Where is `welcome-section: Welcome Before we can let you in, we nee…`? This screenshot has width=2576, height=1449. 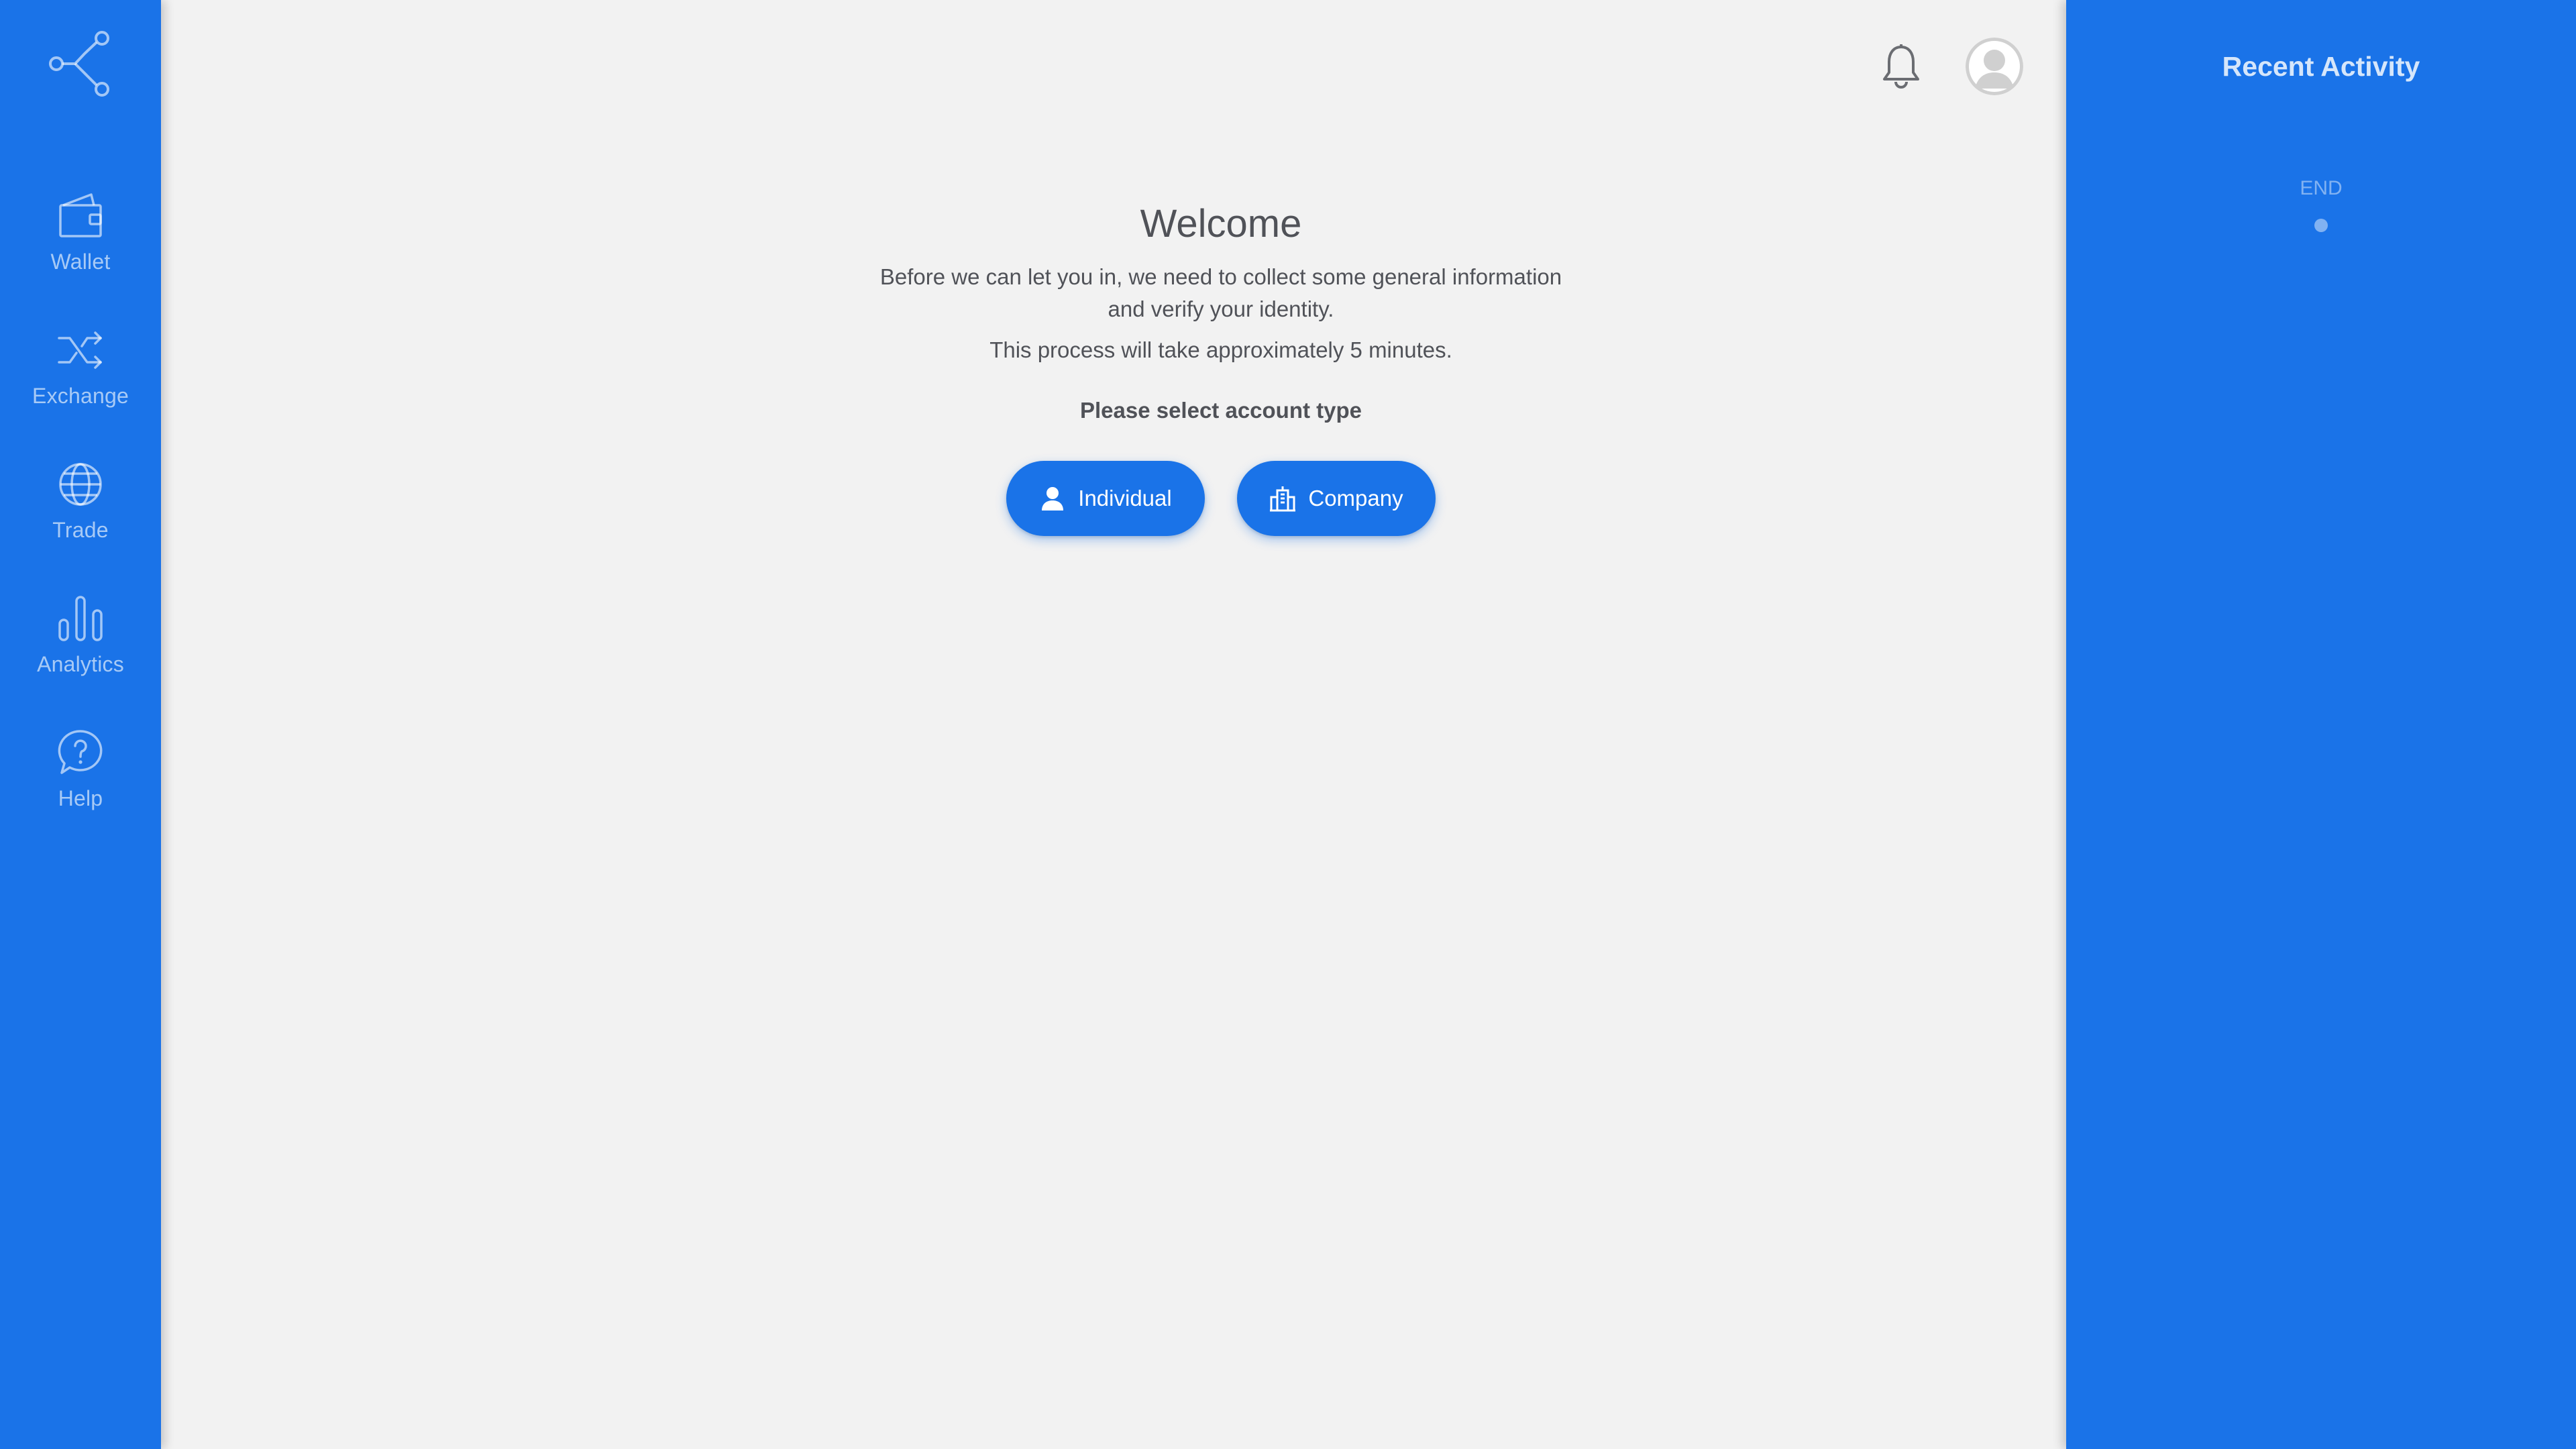 welcome-section: Welcome Before we can let you in, we nee… is located at coordinates (1220, 368).